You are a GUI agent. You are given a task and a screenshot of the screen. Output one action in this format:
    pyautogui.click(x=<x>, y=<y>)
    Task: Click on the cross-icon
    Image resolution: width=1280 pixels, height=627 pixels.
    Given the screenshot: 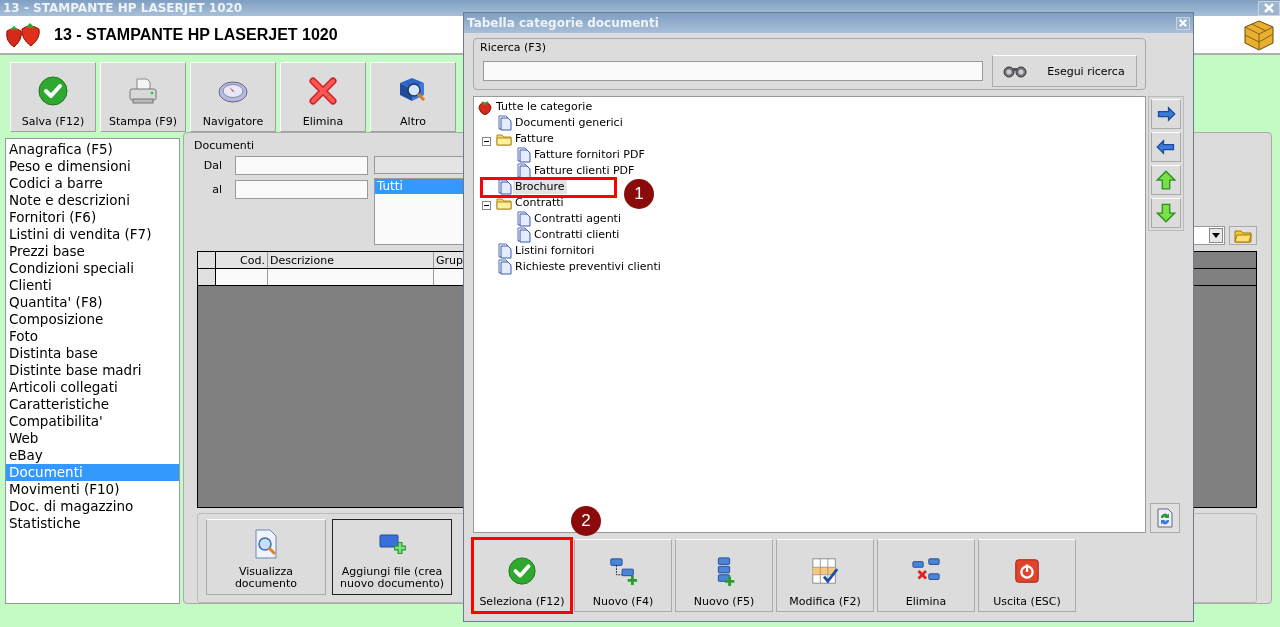 What is the action you would take?
    pyautogui.click(x=323, y=90)
    